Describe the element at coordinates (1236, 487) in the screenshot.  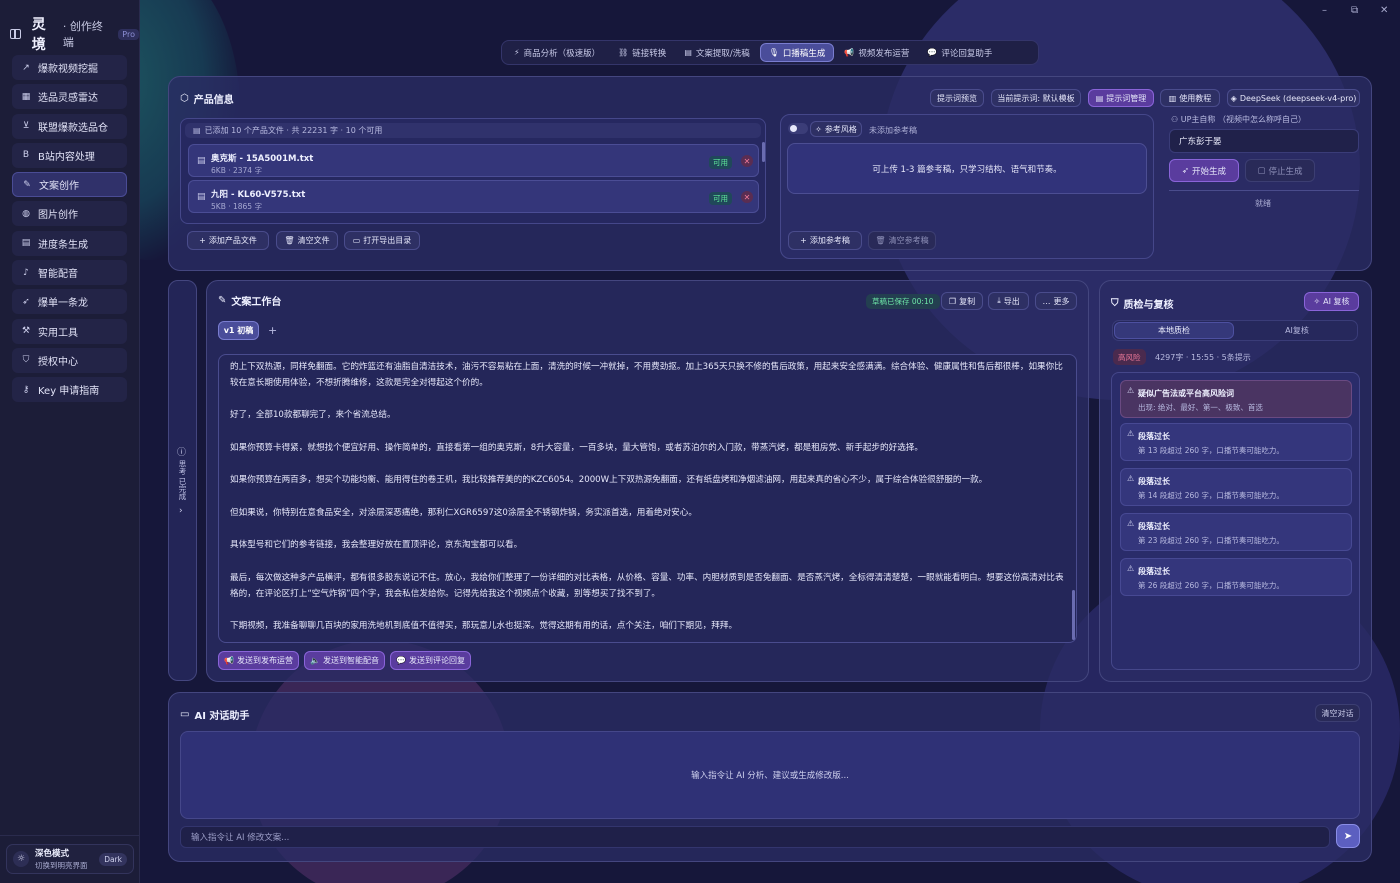
I see `issue-item: ⚠ 段落过长 第 14 段超过 260 字，口播节奏可能吃力。` at that location.